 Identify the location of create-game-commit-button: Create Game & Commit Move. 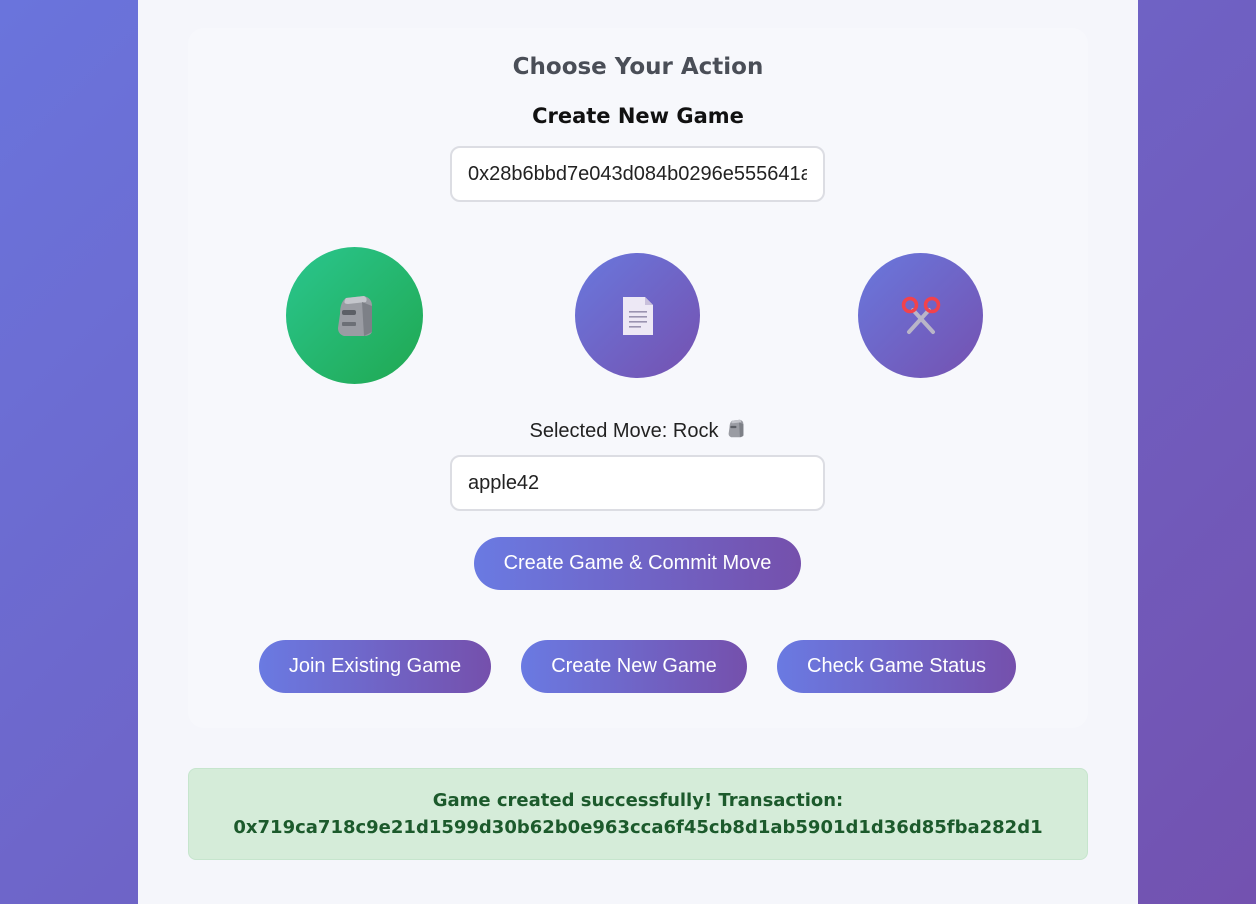
(637, 563).